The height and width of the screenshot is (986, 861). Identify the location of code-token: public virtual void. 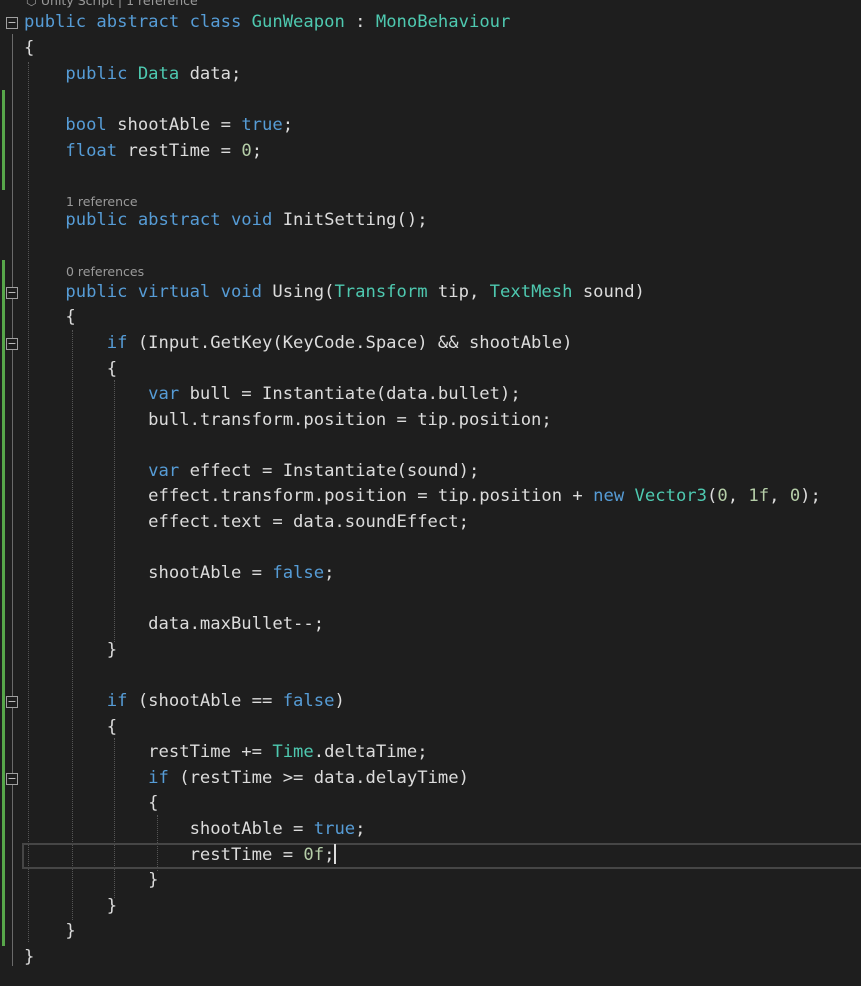
(143, 292).